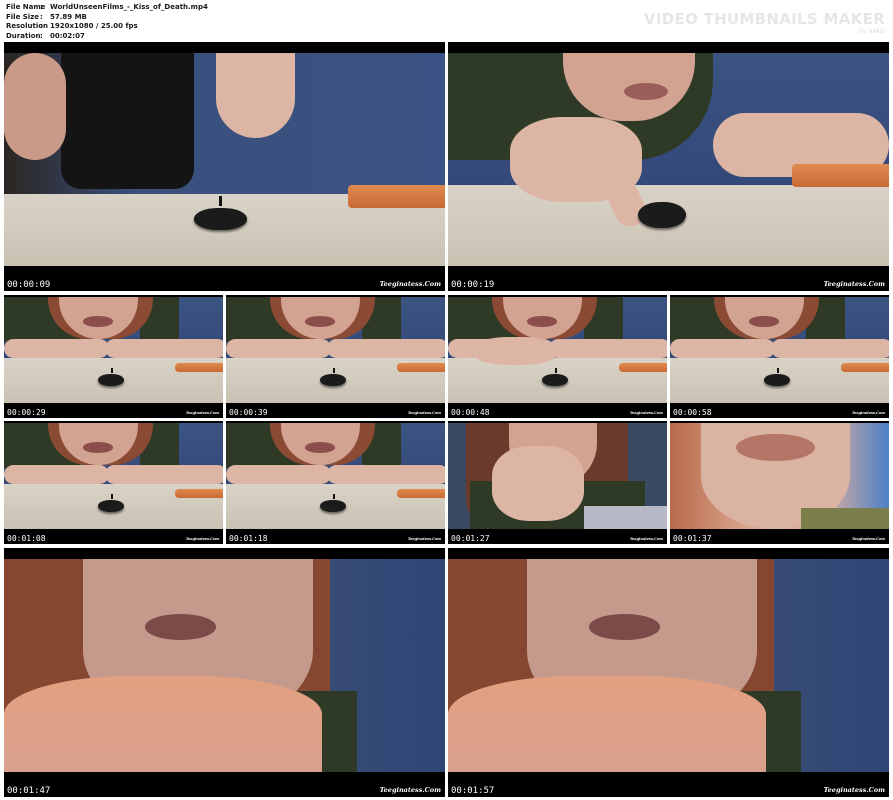  What do you see at coordinates (94, 26) in the screenshot?
I see `resolution-value: 1920x1080 / 25.00 fps` at bounding box center [94, 26].